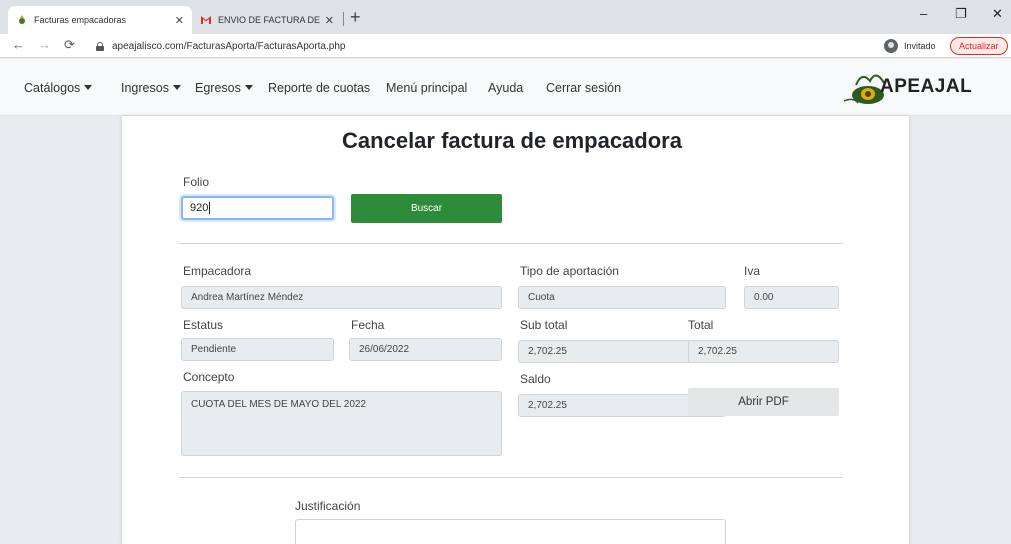 Image resolution: width=1011 pixels, height=544 pixels. What do you see at coordinates (22, 20) in the screenshot?
I see `site-favicon-icon` at bounding box center [22, 20].